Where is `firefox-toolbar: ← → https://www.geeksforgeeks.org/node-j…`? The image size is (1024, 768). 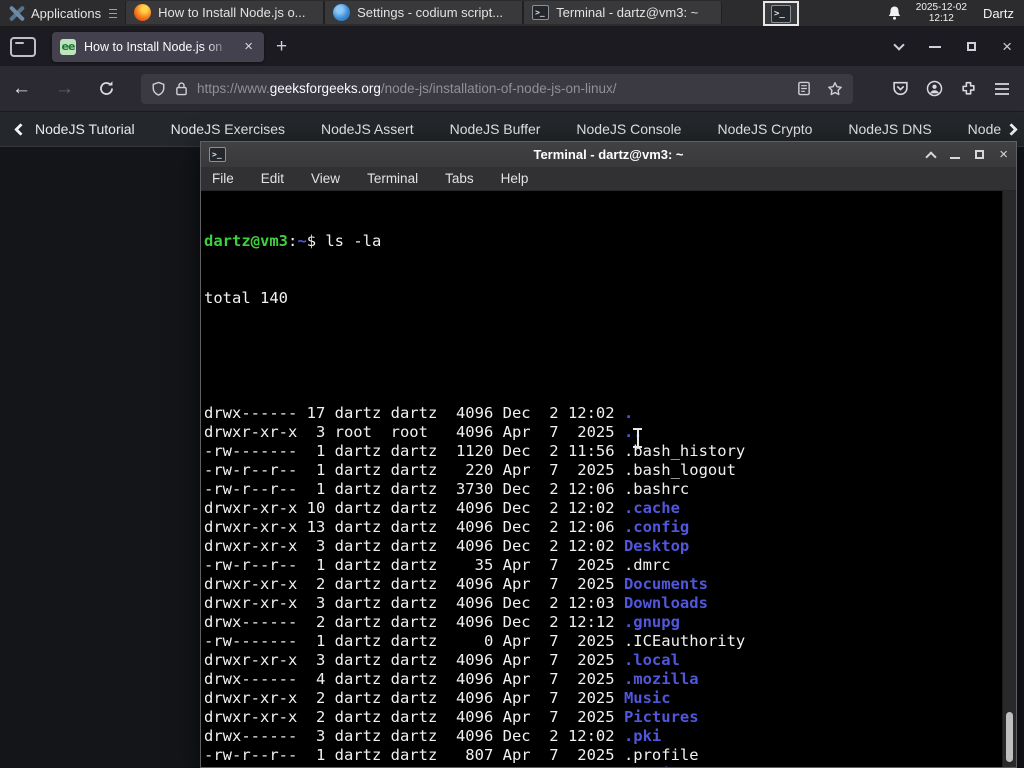
firefox-toolbar: ← → https://www.geeksforgeeks.org/node-j… is located at coordinates (512, 89).